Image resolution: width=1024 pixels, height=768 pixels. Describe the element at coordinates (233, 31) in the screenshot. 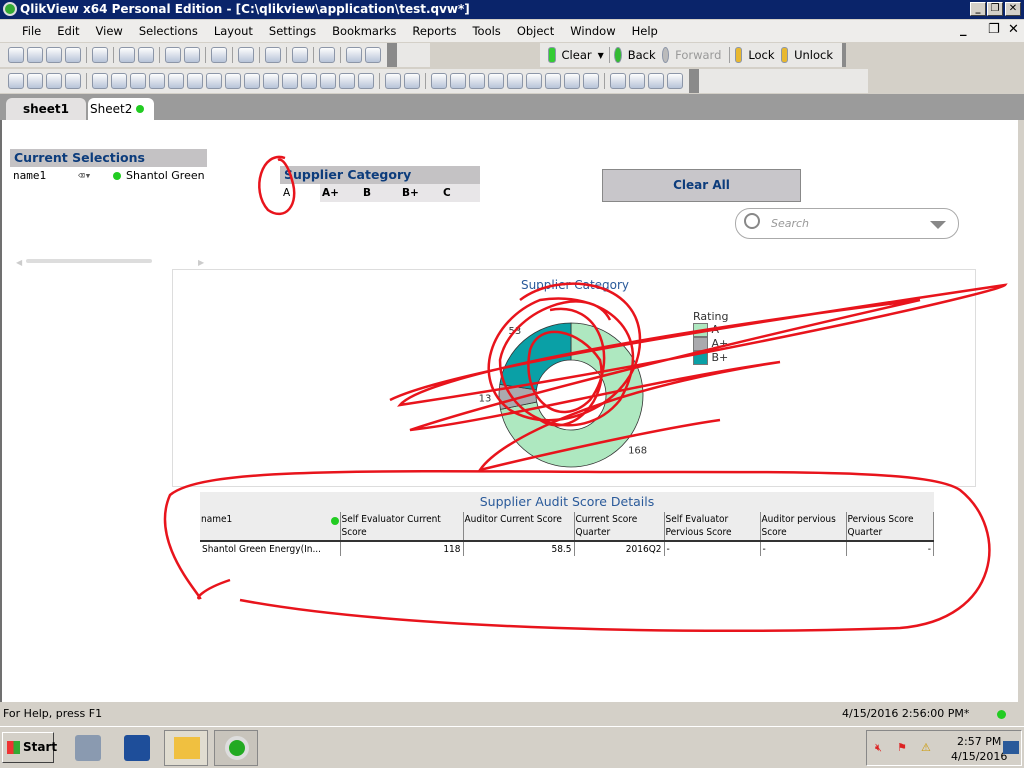

I see `menu-layout: Layout` at that location.